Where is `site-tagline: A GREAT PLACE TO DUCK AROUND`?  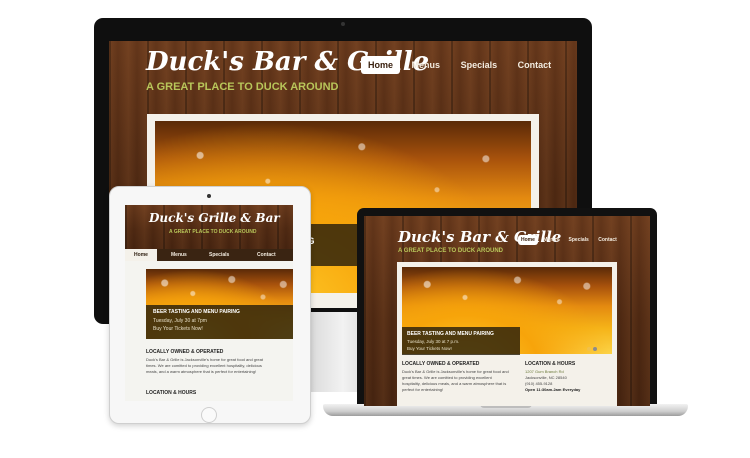
site-tagline: A GREAT PLACE TO DUCK AROUND is located at coordinates (242, 87).